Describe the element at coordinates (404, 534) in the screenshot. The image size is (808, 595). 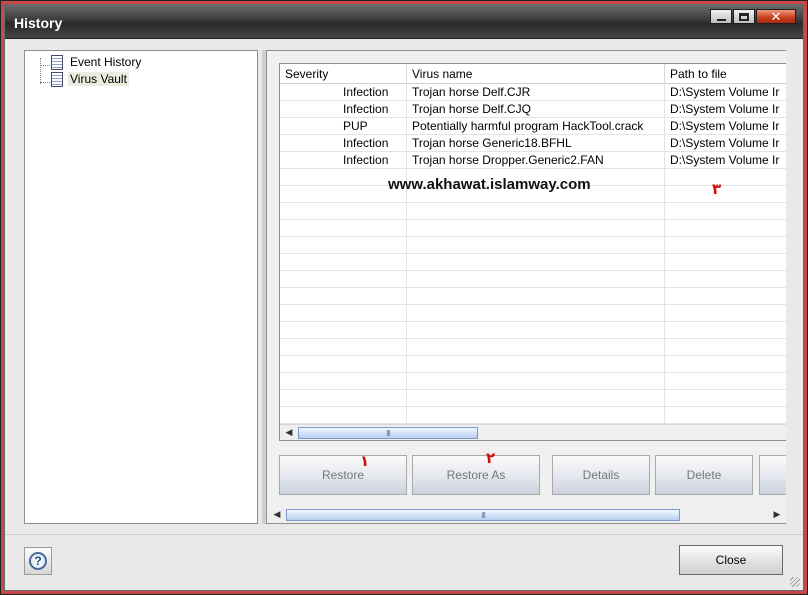
I see `footer-divider` at that location.